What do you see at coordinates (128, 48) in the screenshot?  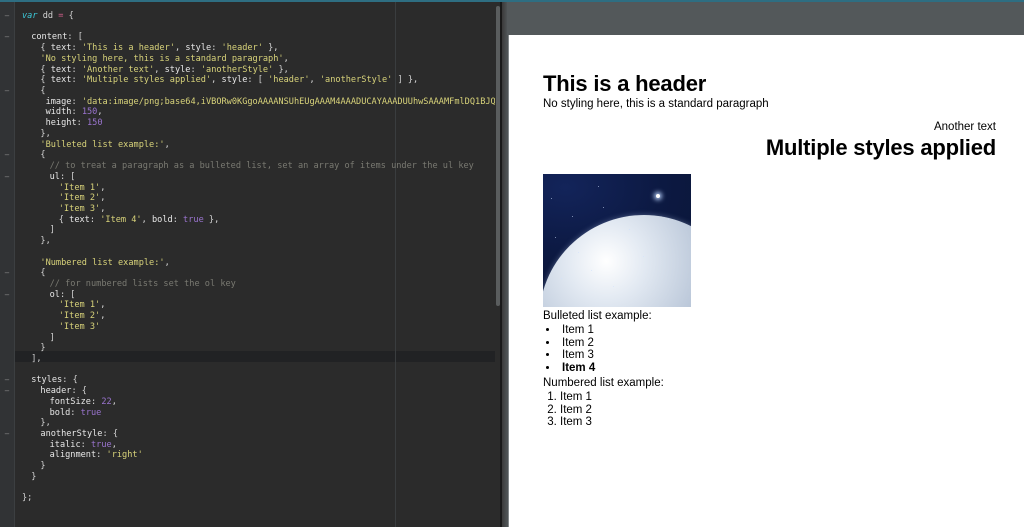 I see `code-token: 'This is a header'` at bounding box center [128, 48].